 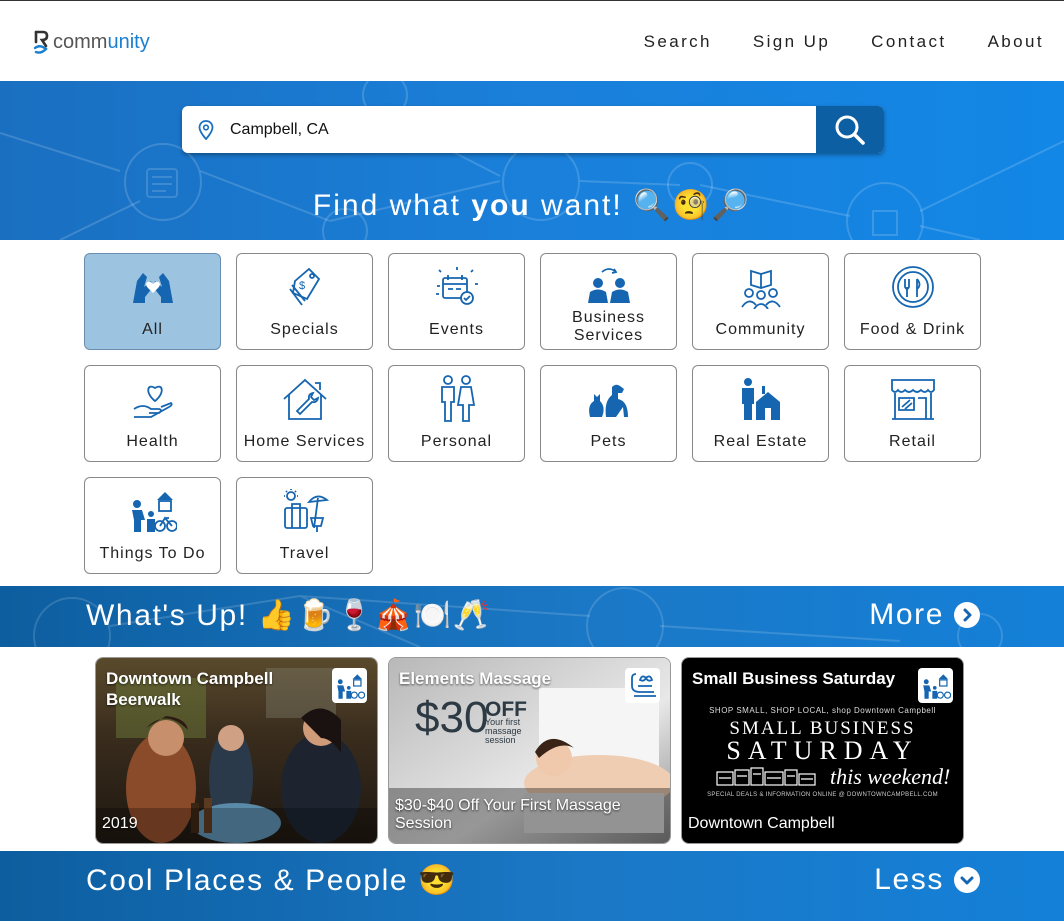 What do you see at coordinates (41, 42) in the screenshot?
I see `logo-mark-icon` at bounding box center [41, 42].